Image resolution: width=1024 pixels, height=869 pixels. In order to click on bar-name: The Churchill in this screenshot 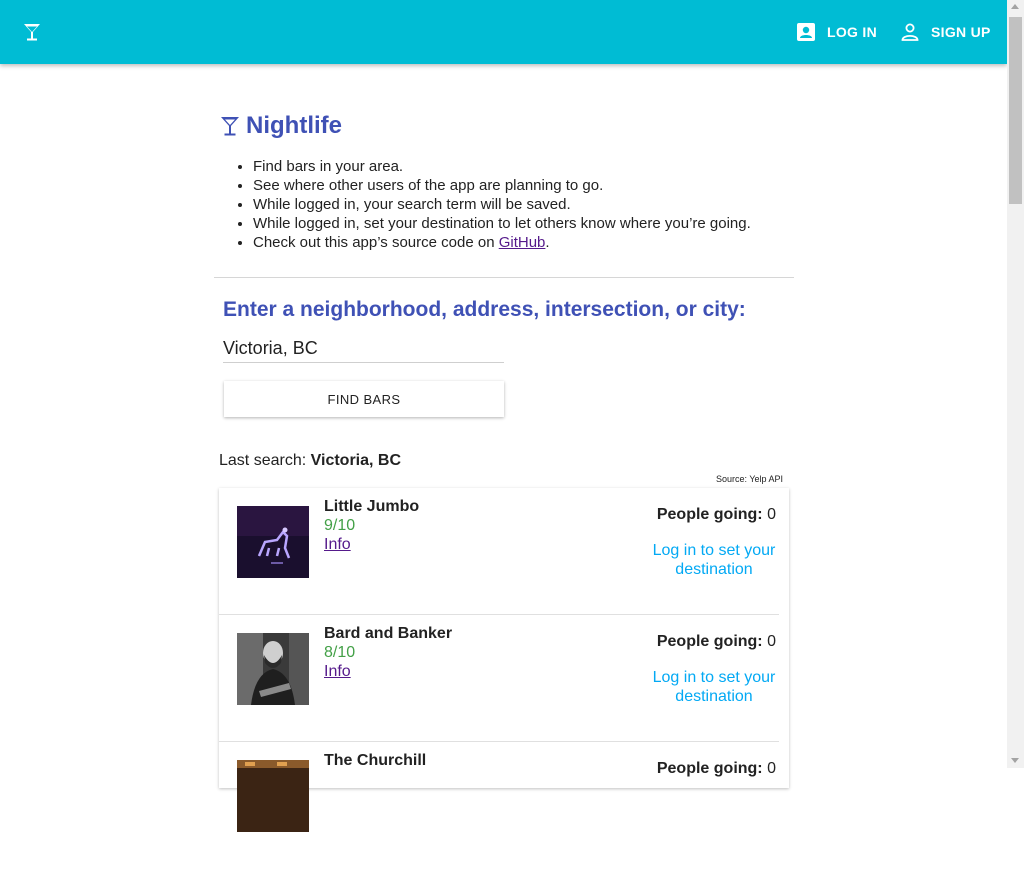, I will do `click(375, 760)`.